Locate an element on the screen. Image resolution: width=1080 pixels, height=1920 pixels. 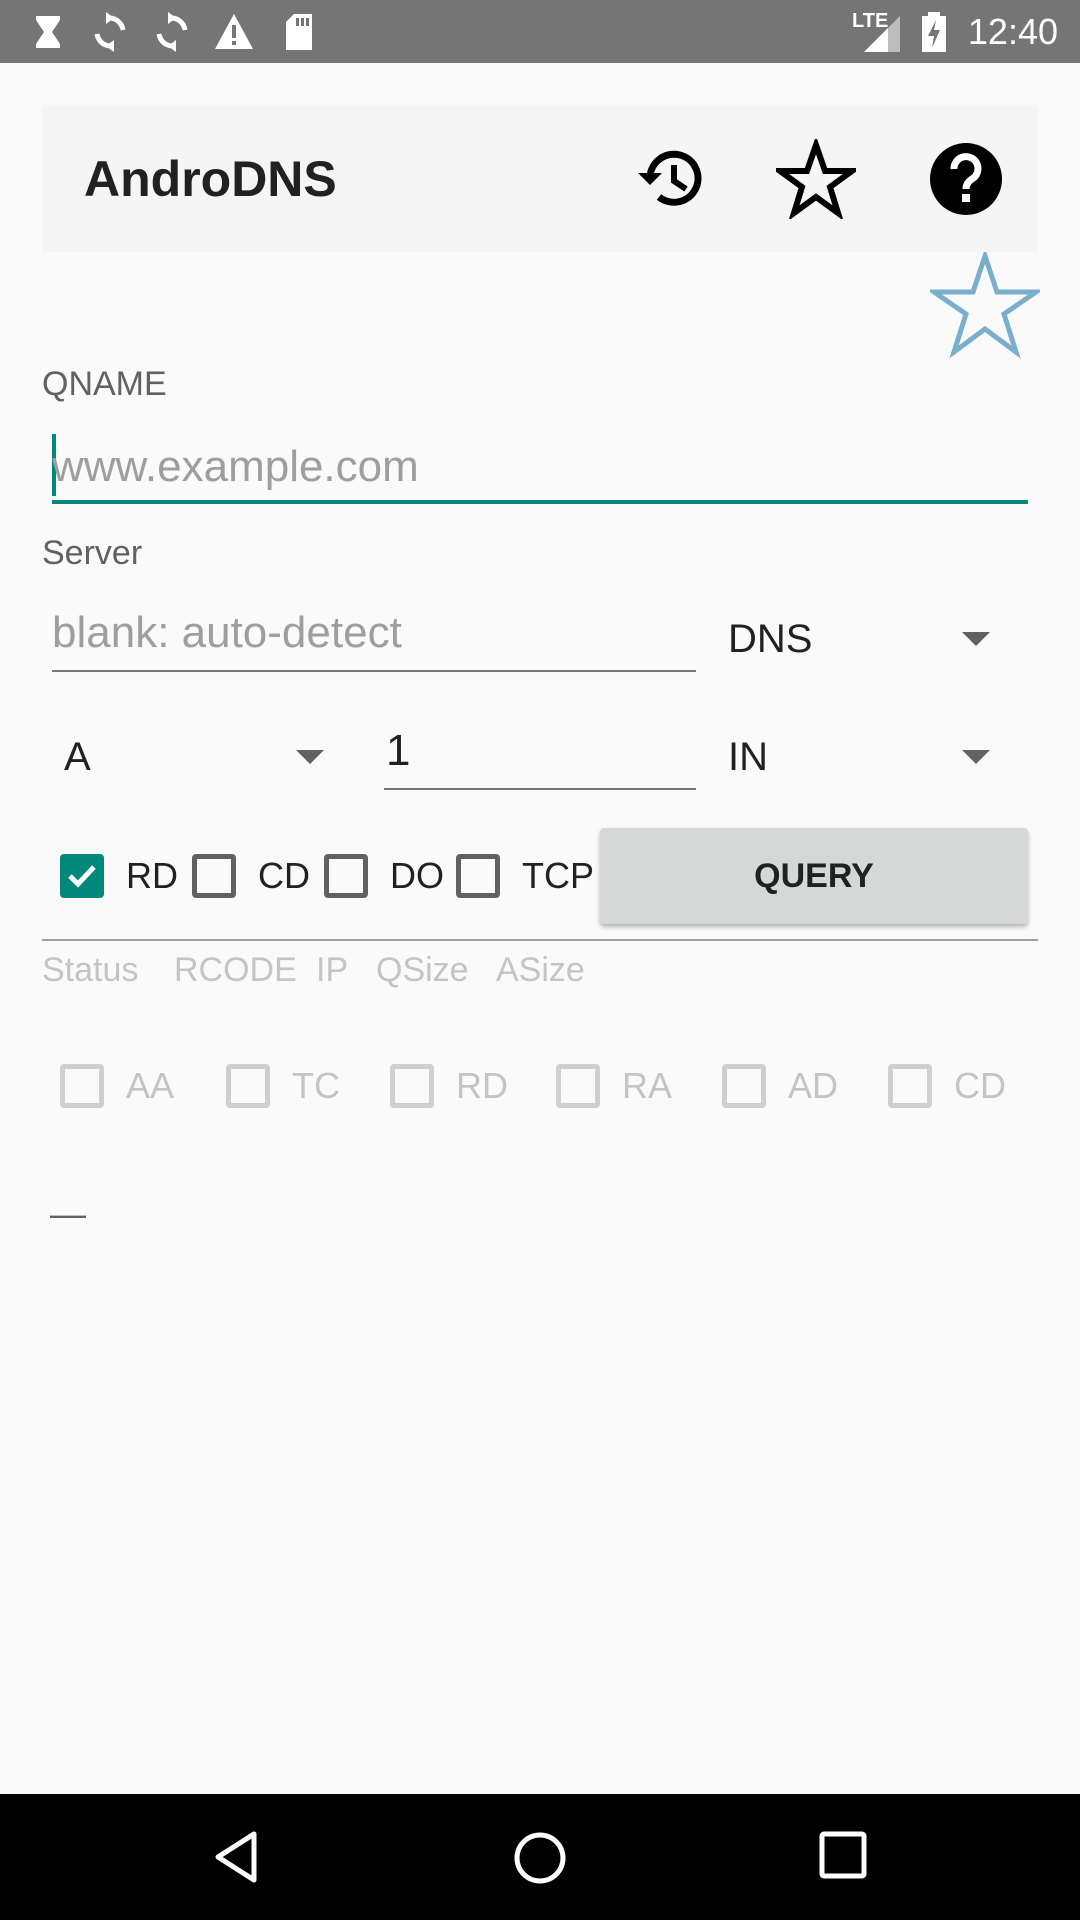
protocol-value: DNS is located at coordinates (770, 639).